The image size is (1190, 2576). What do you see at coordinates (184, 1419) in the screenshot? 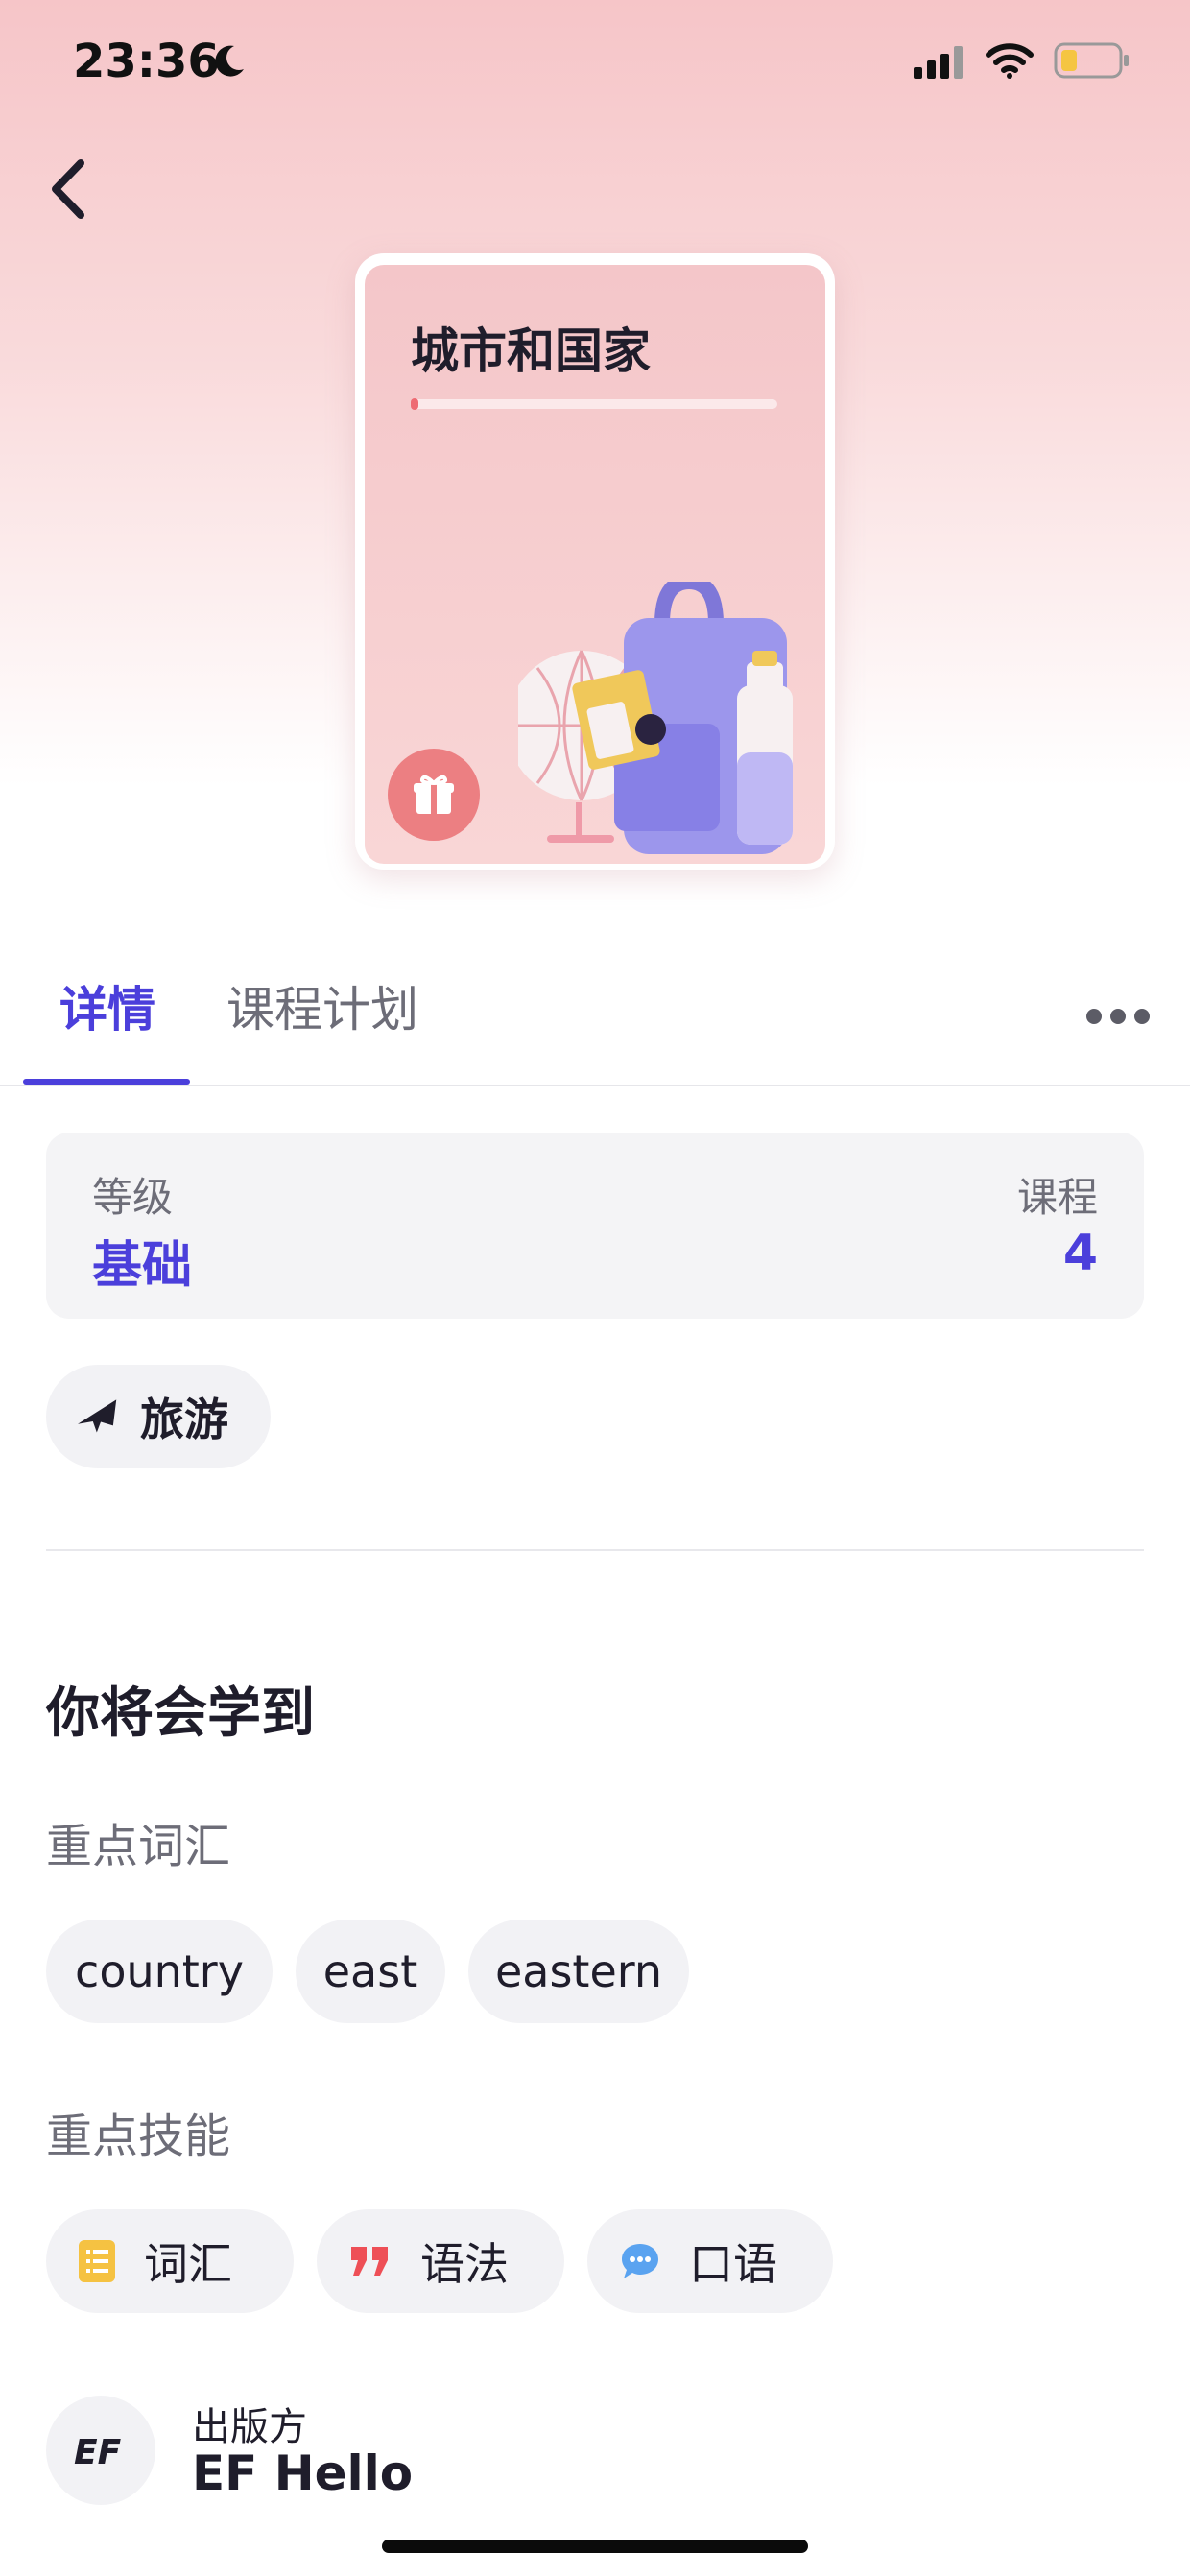
I see `topic-label: 旅游` at bounding box center [184, 1419].